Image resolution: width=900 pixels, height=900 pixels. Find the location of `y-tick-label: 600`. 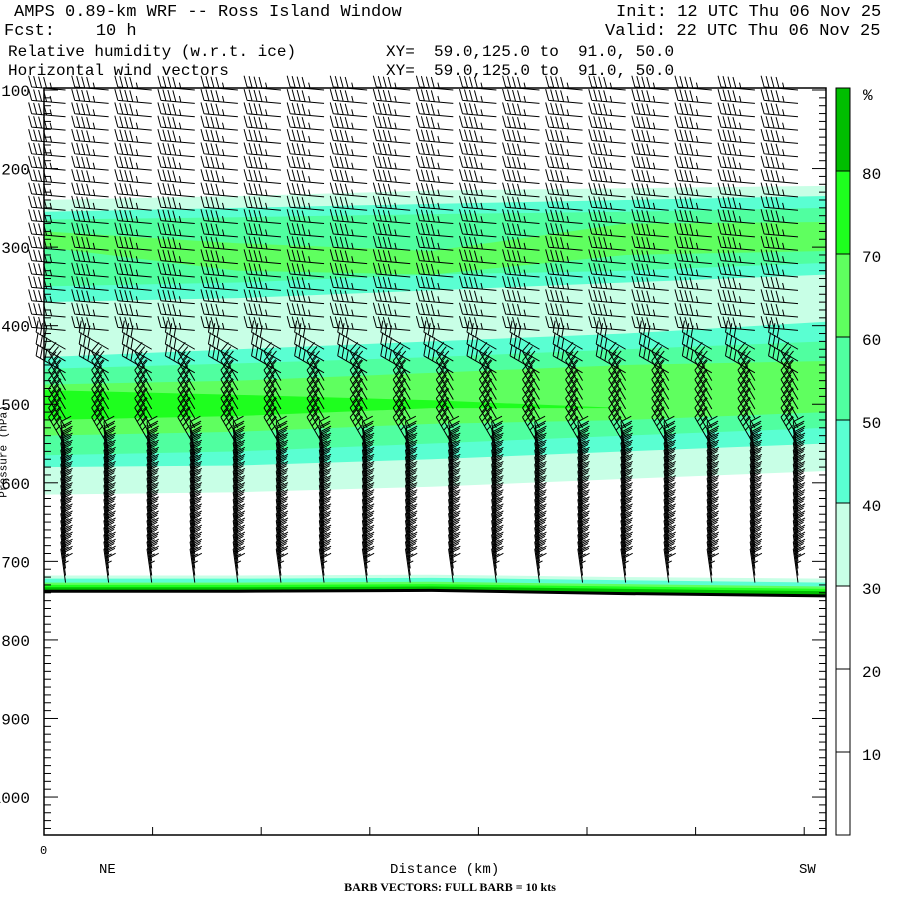

y-tick-label: 600 is located at coordinates (15, 485).